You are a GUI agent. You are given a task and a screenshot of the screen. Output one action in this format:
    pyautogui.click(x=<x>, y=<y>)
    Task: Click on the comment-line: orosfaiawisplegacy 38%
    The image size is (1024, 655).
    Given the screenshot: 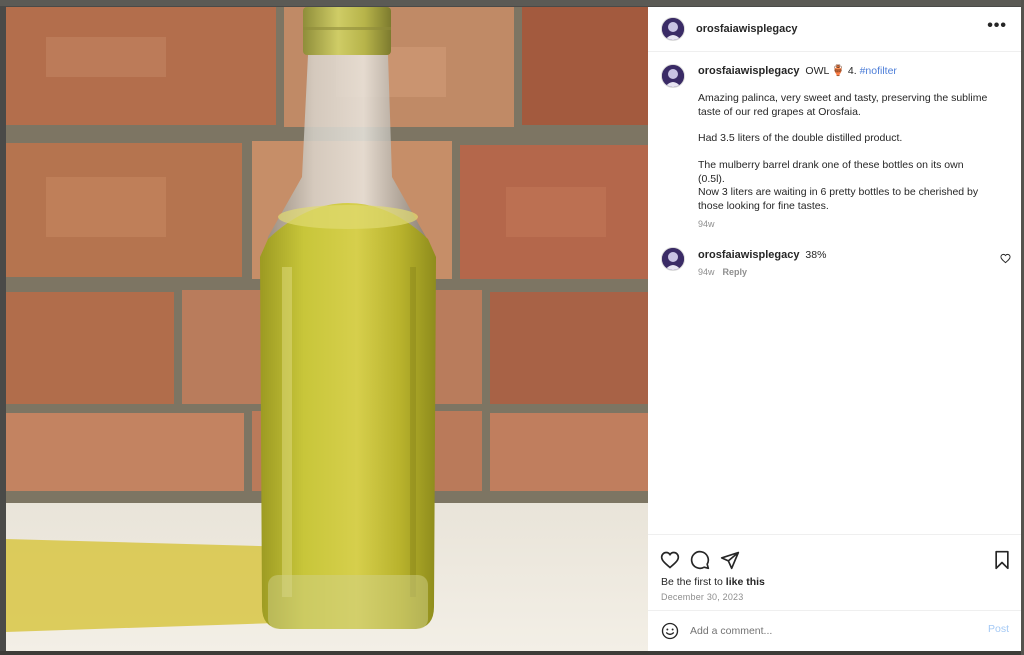 What is the action you would take?
    pyautogui.click(x=848, y=255)
    